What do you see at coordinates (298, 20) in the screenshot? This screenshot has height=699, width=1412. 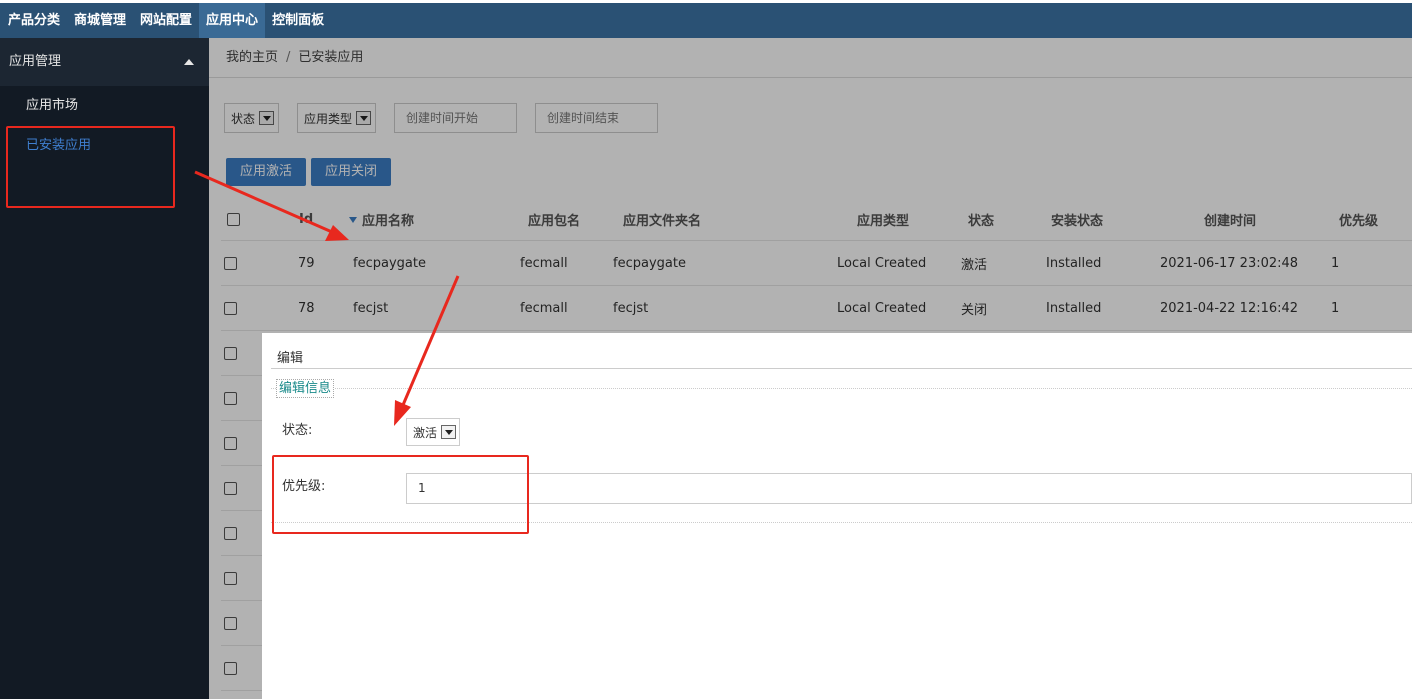 I see `nav-item-control-panel: 控制面板` at bounding box center [298, 20].